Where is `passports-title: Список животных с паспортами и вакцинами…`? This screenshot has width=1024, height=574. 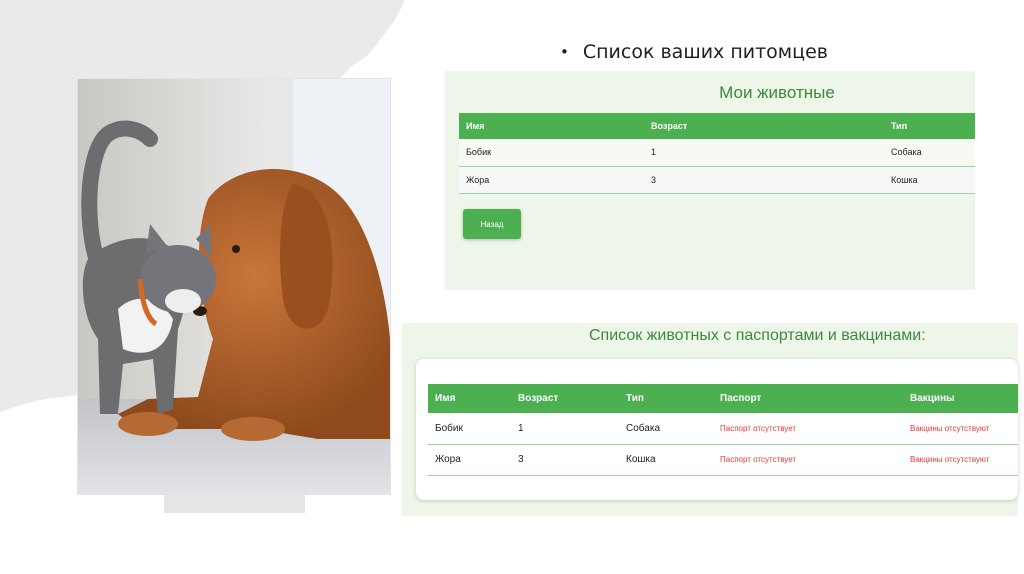 passports-title: Список животных с паспортами и вакцинами… is located at coordinates (757, 335).